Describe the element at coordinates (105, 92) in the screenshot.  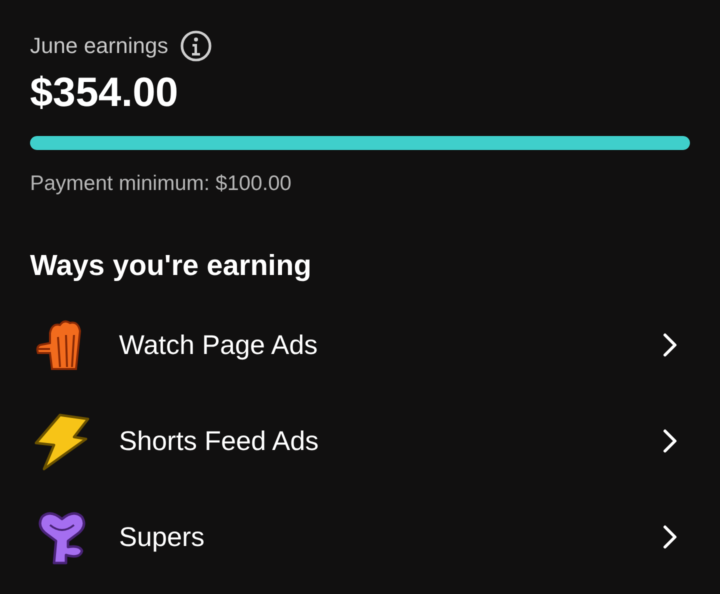
I see `earnings-amount: $354.00` at that location.